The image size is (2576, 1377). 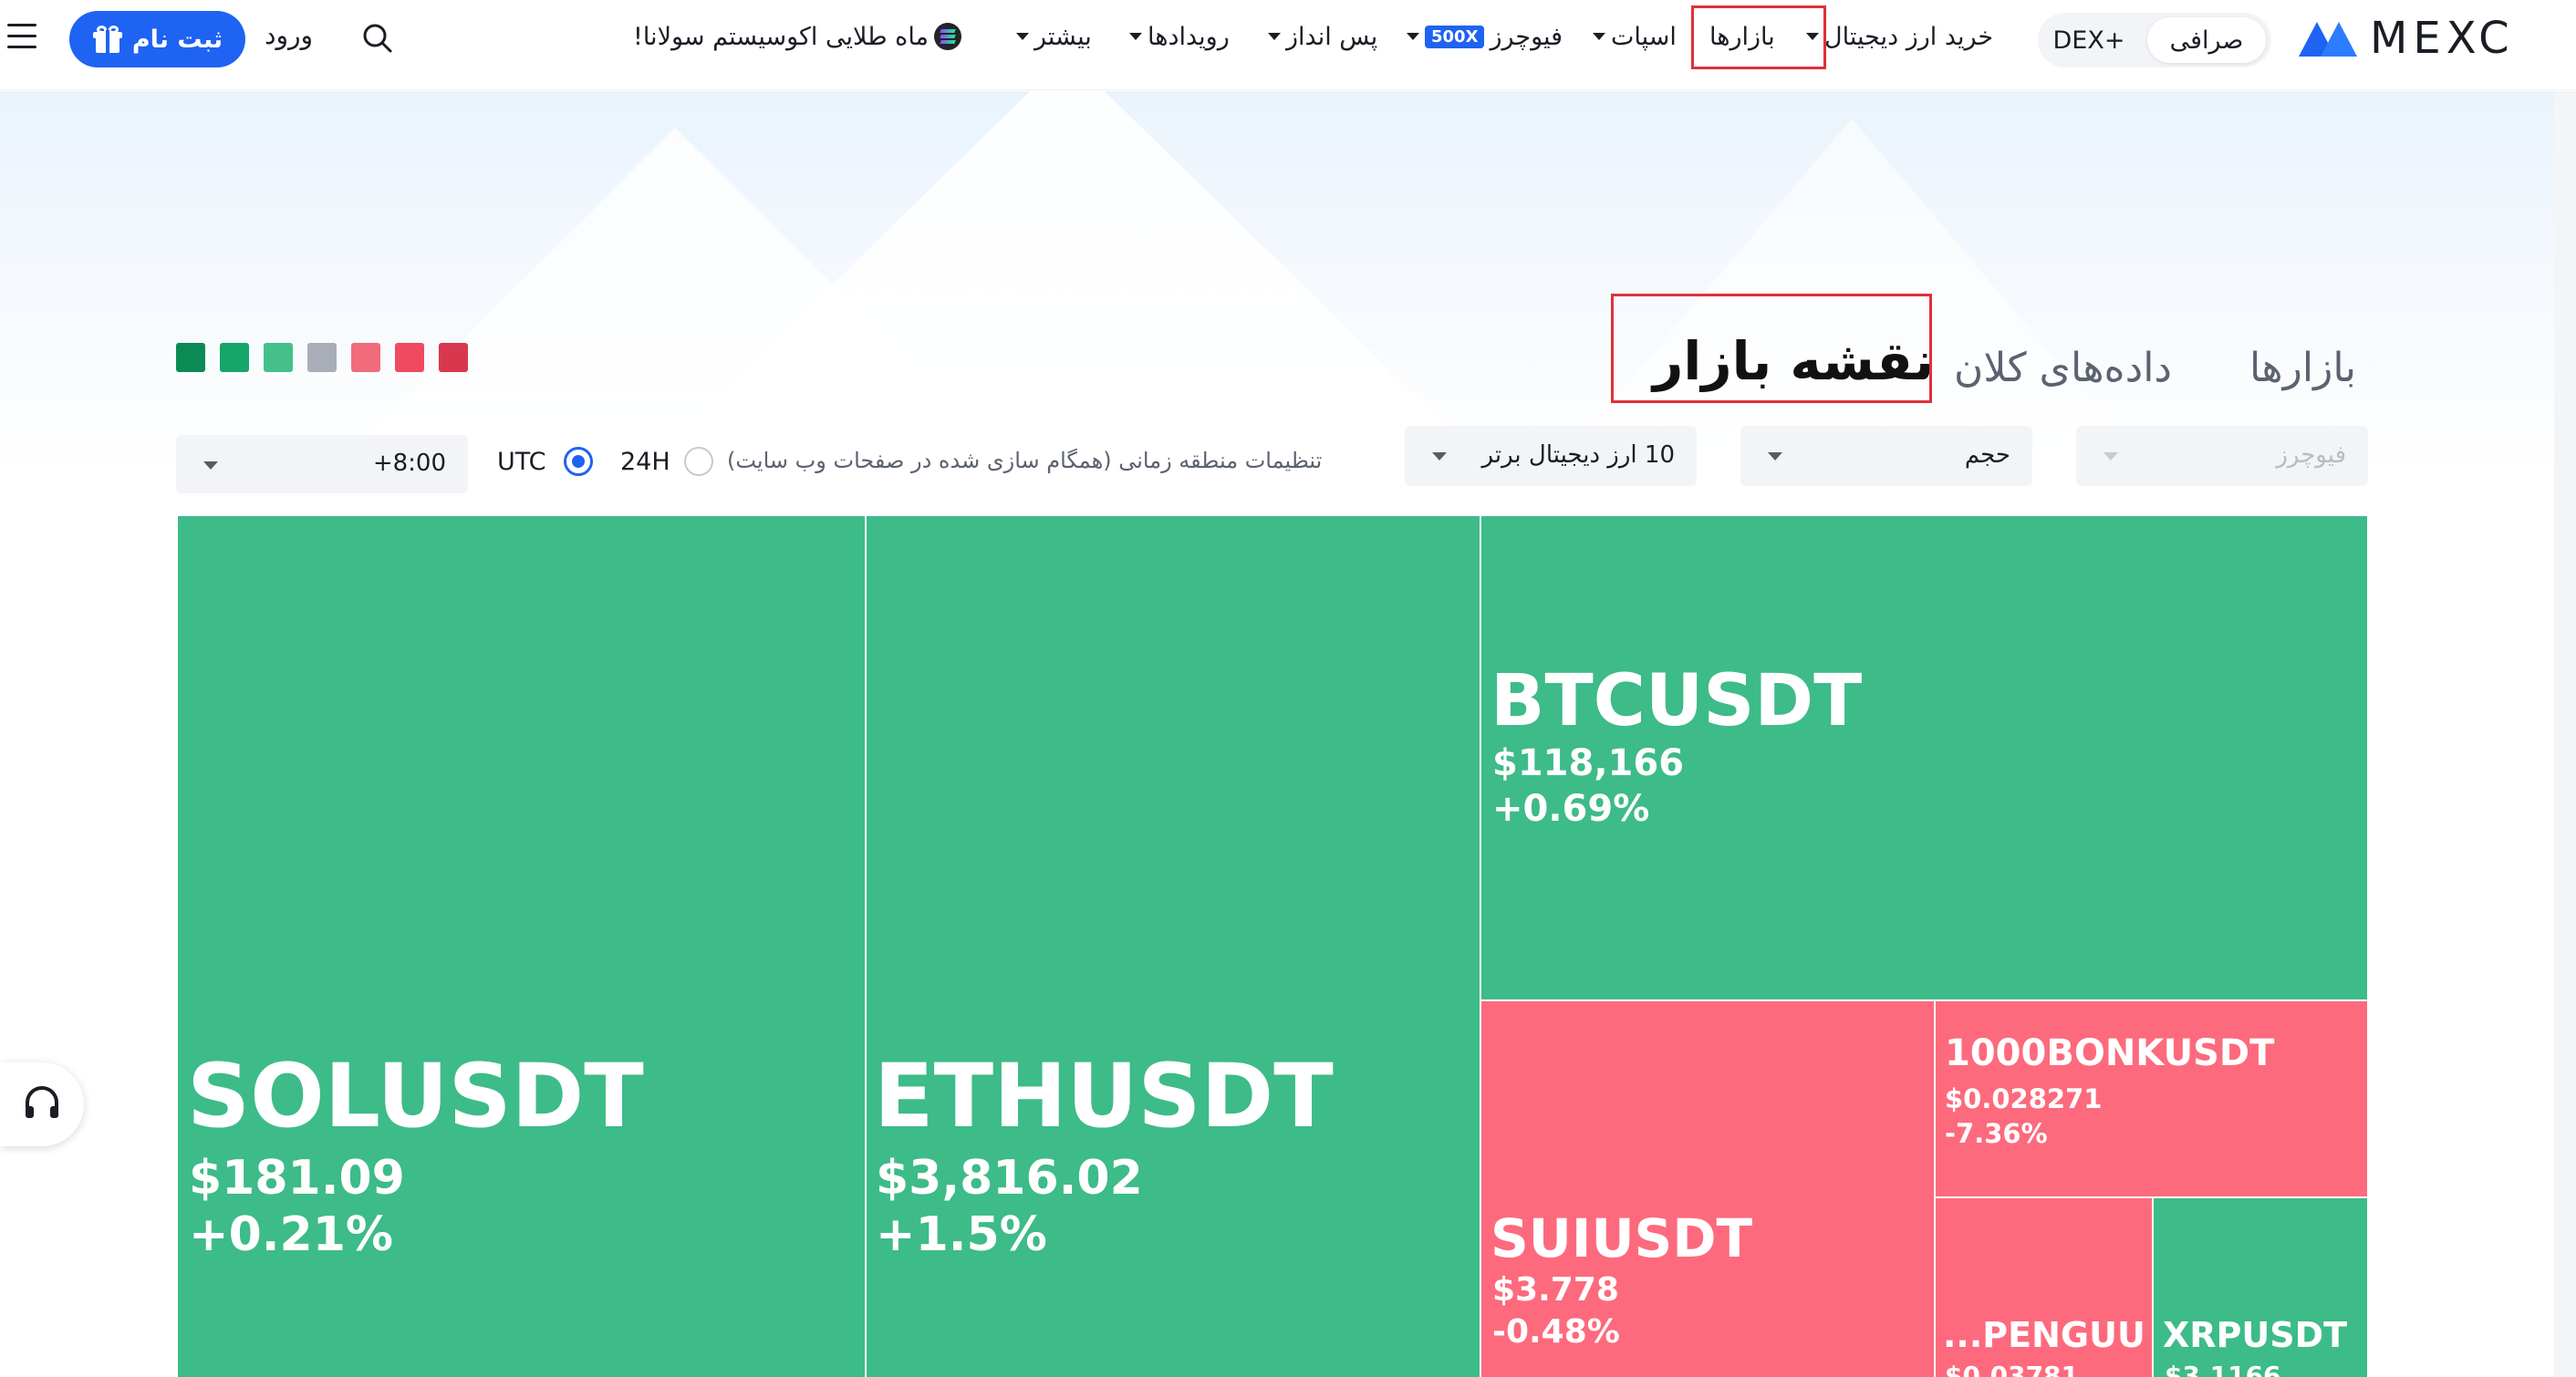 What do you see at coordinates (948, 37) in the screenshot?
I see `solana-icon` at bounding box center [948, 37].